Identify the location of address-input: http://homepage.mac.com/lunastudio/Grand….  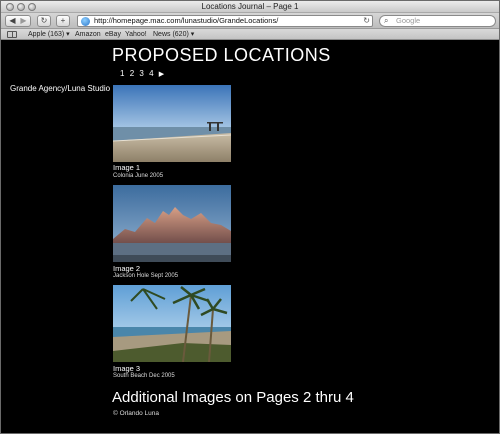
(186, 21).